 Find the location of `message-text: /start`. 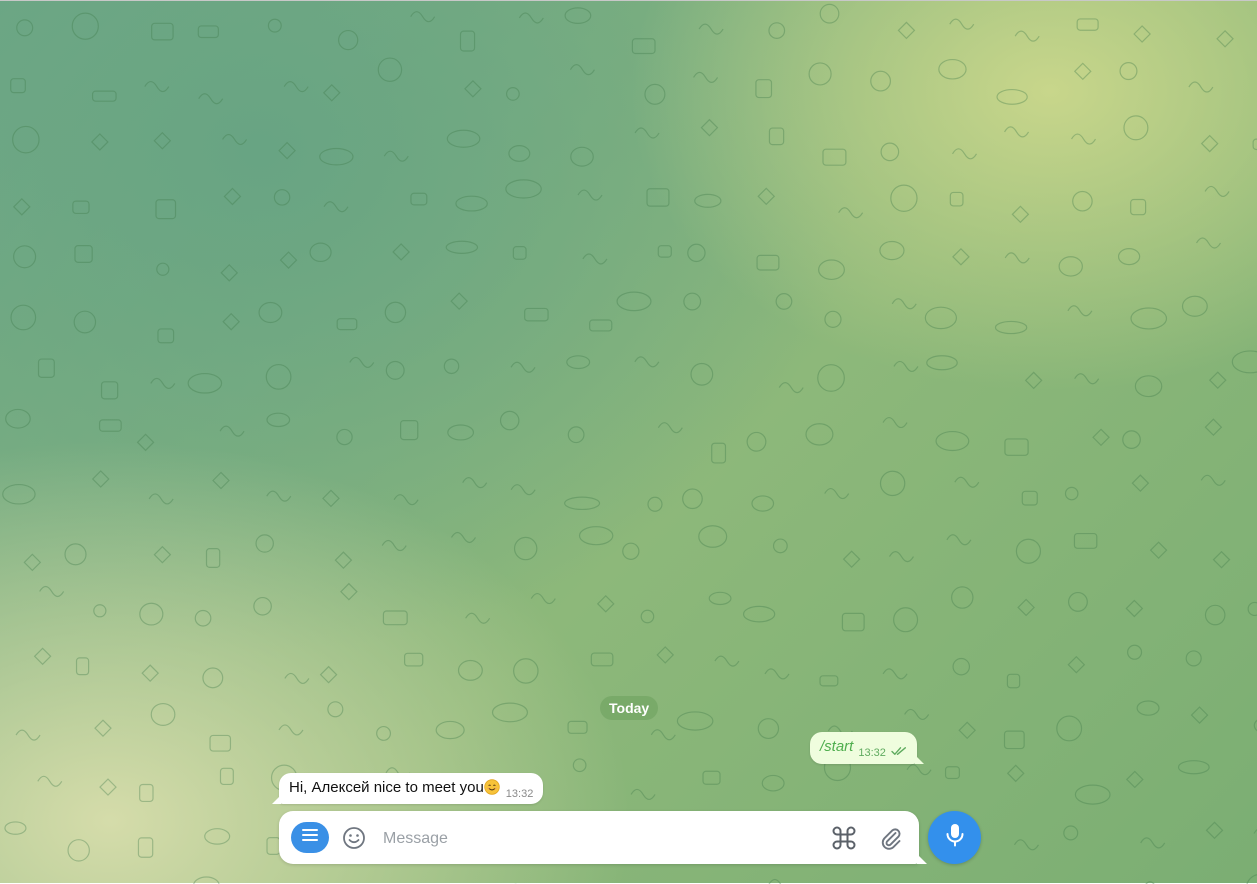

message-text: /start is located at coordinates (837, 746).